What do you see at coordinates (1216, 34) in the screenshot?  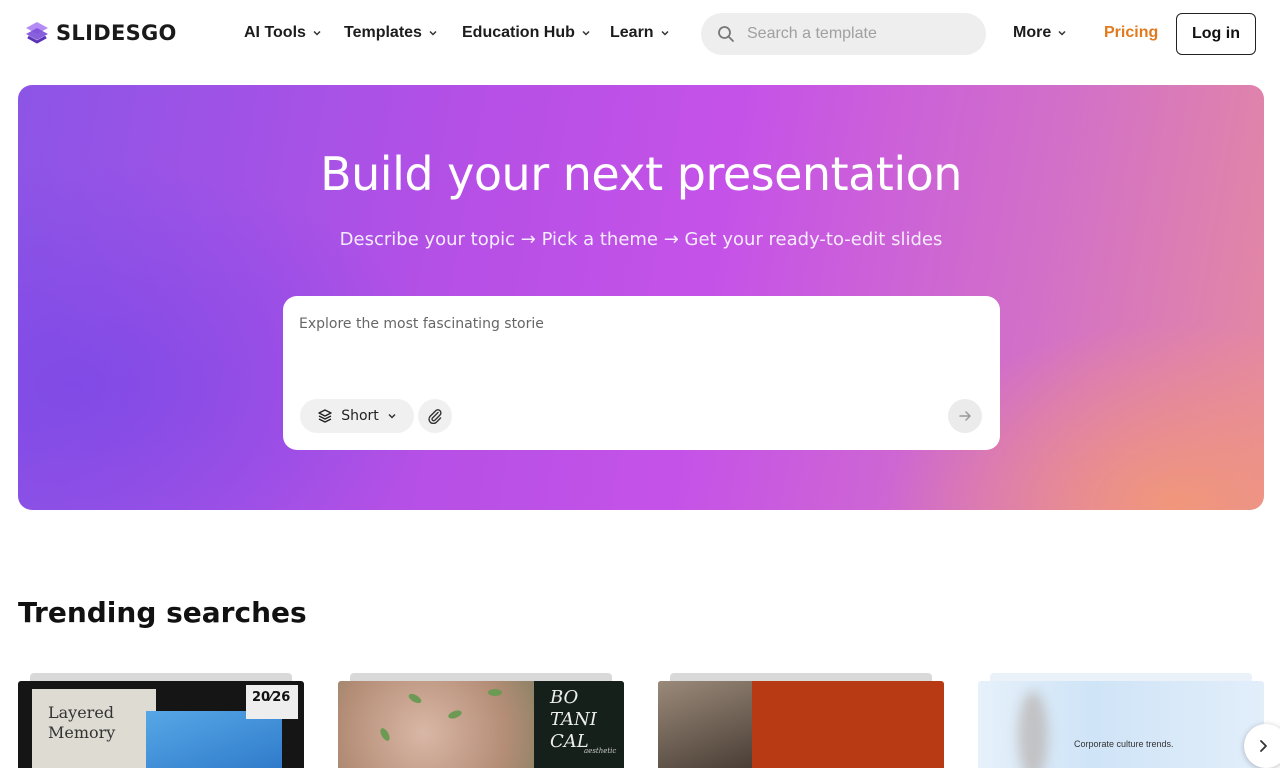 I see `login-button: Log in` at bounding box center [1216, 34].